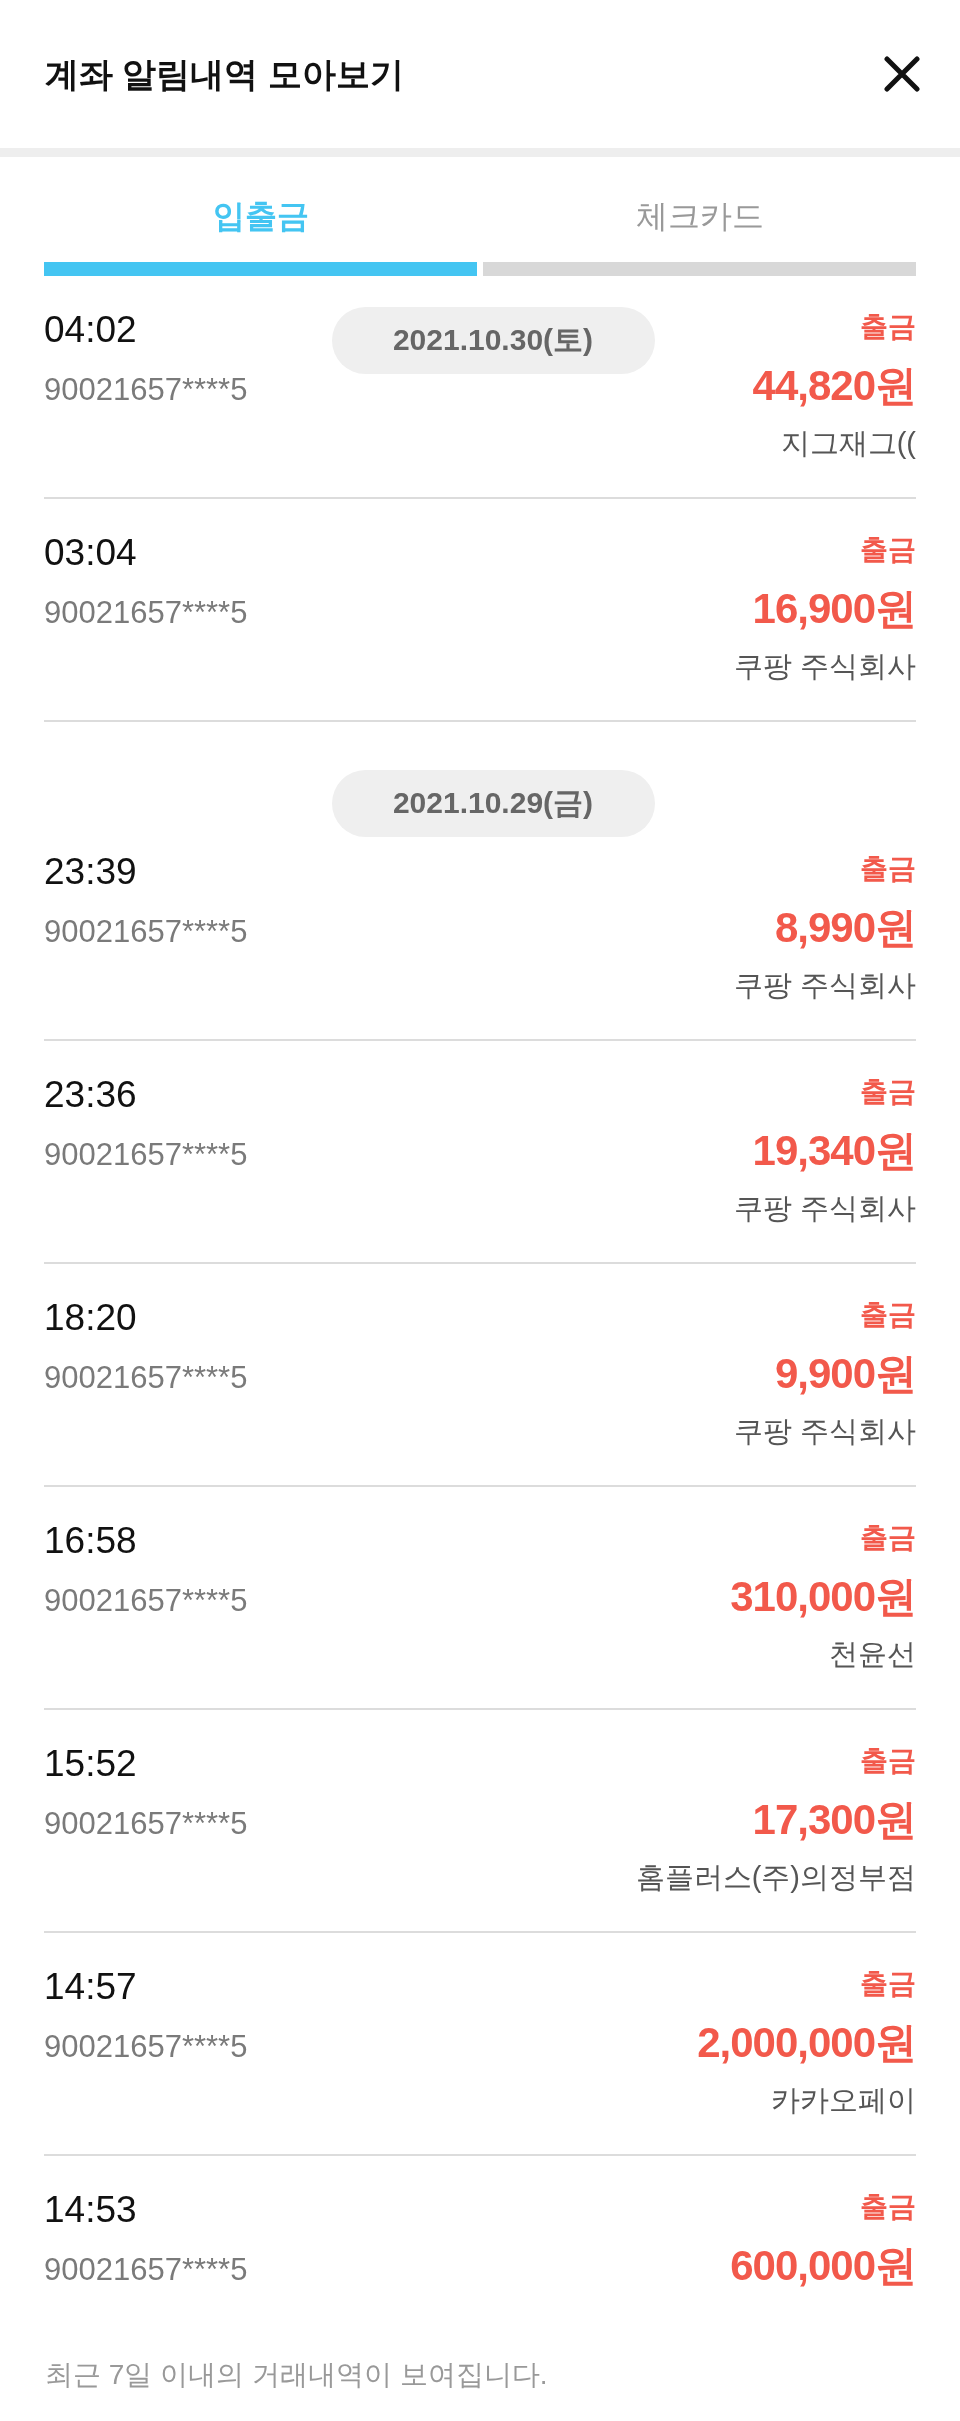 The image size is (960, 2421). What do you see at coordinates (843, 2100) in the screenshot?
I see `merchant-name: 카카오페이` at bounding box center [843, 2100].